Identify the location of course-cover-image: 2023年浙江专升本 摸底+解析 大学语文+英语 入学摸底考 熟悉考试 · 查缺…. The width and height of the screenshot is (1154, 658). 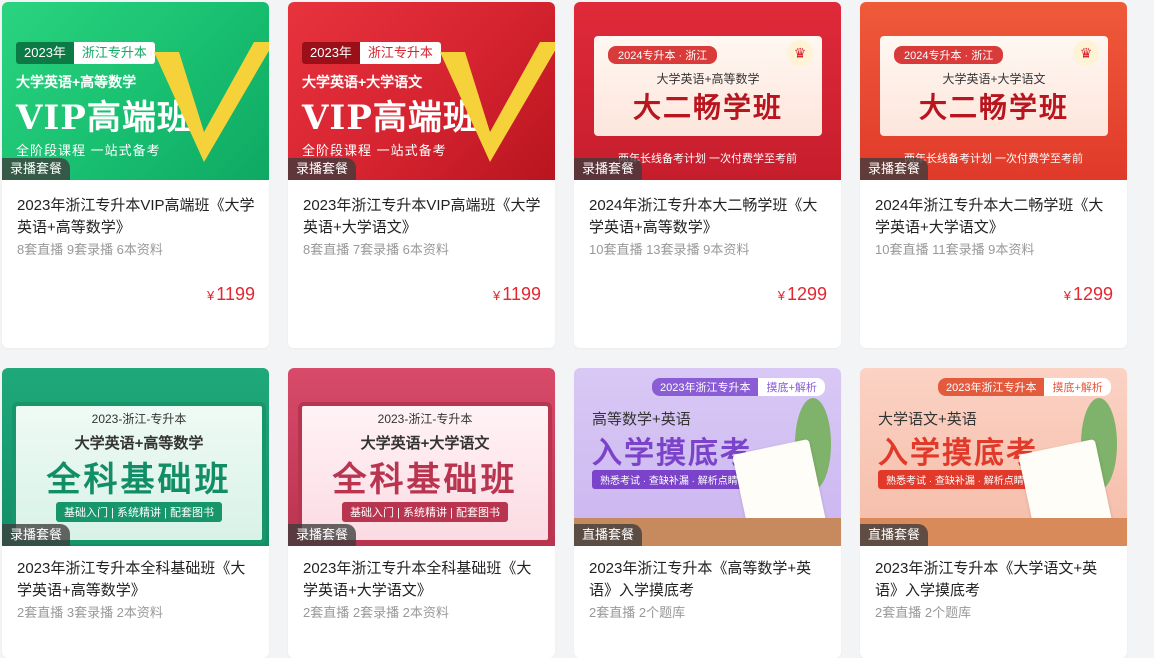
(993, 457).